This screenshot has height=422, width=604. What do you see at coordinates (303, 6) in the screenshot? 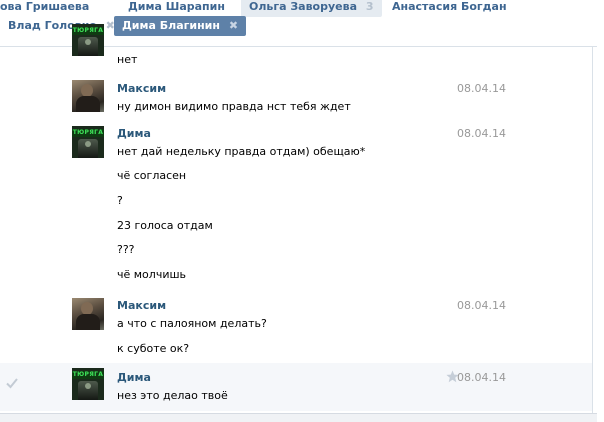
I see `tab-label: Ольга Заворуева` at bounding box center [303, 6].